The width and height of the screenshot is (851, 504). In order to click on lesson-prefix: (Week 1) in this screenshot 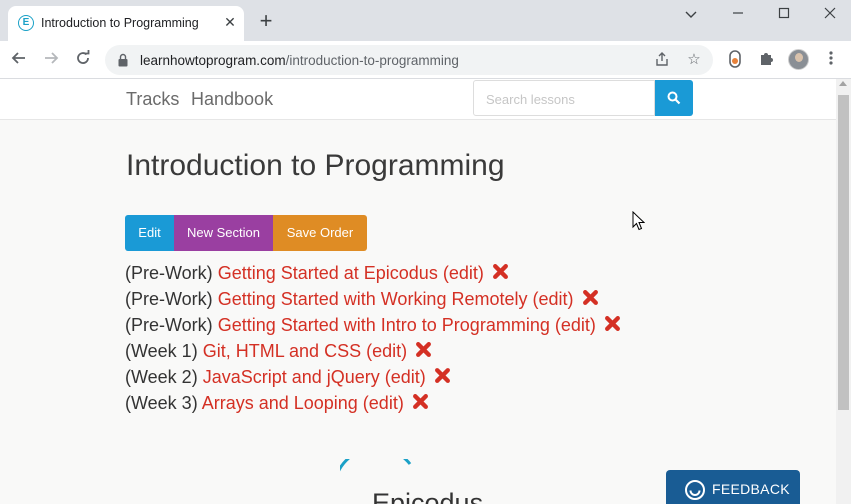, I will do `click(161, 351)`.